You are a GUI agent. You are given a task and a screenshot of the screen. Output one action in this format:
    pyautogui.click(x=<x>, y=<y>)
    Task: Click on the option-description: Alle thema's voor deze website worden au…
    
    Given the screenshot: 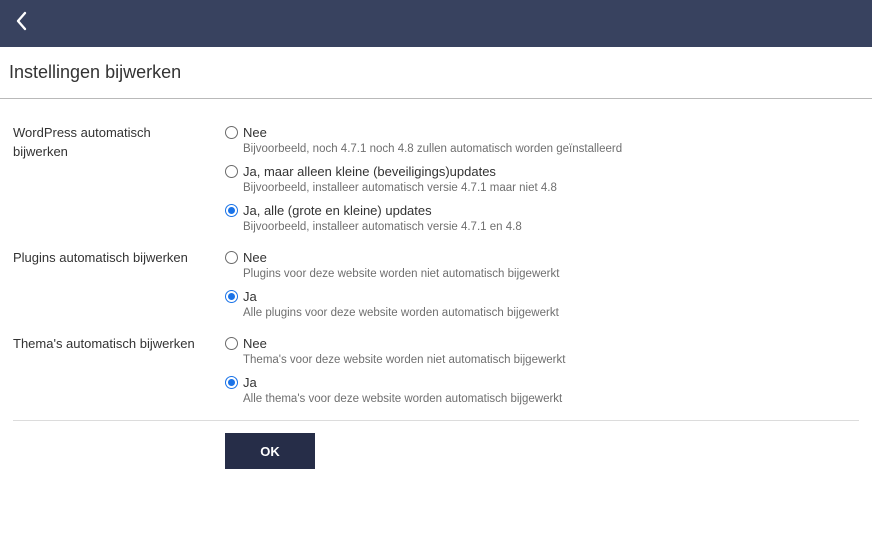 What is the action you would take?
    pyautogui.click(x=403, y=399)
    